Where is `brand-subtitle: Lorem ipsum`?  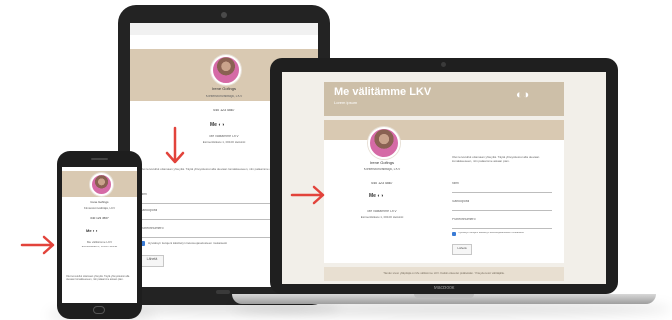
brand-subtitle: Lorem ipsum is located at coordinates (346, 103).